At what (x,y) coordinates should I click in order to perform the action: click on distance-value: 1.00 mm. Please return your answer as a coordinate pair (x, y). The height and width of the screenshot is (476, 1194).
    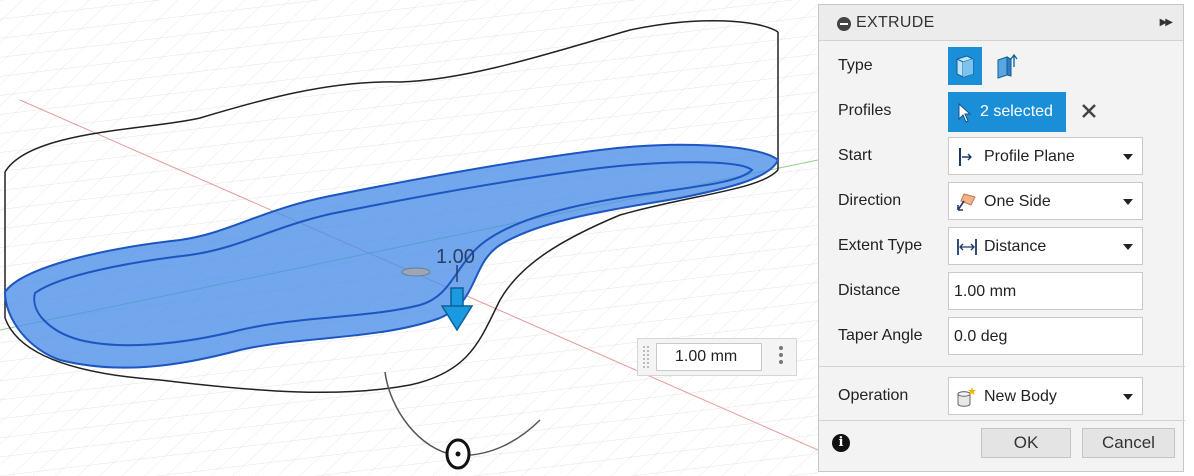
    Looking at the image, I should click on (985, 291).